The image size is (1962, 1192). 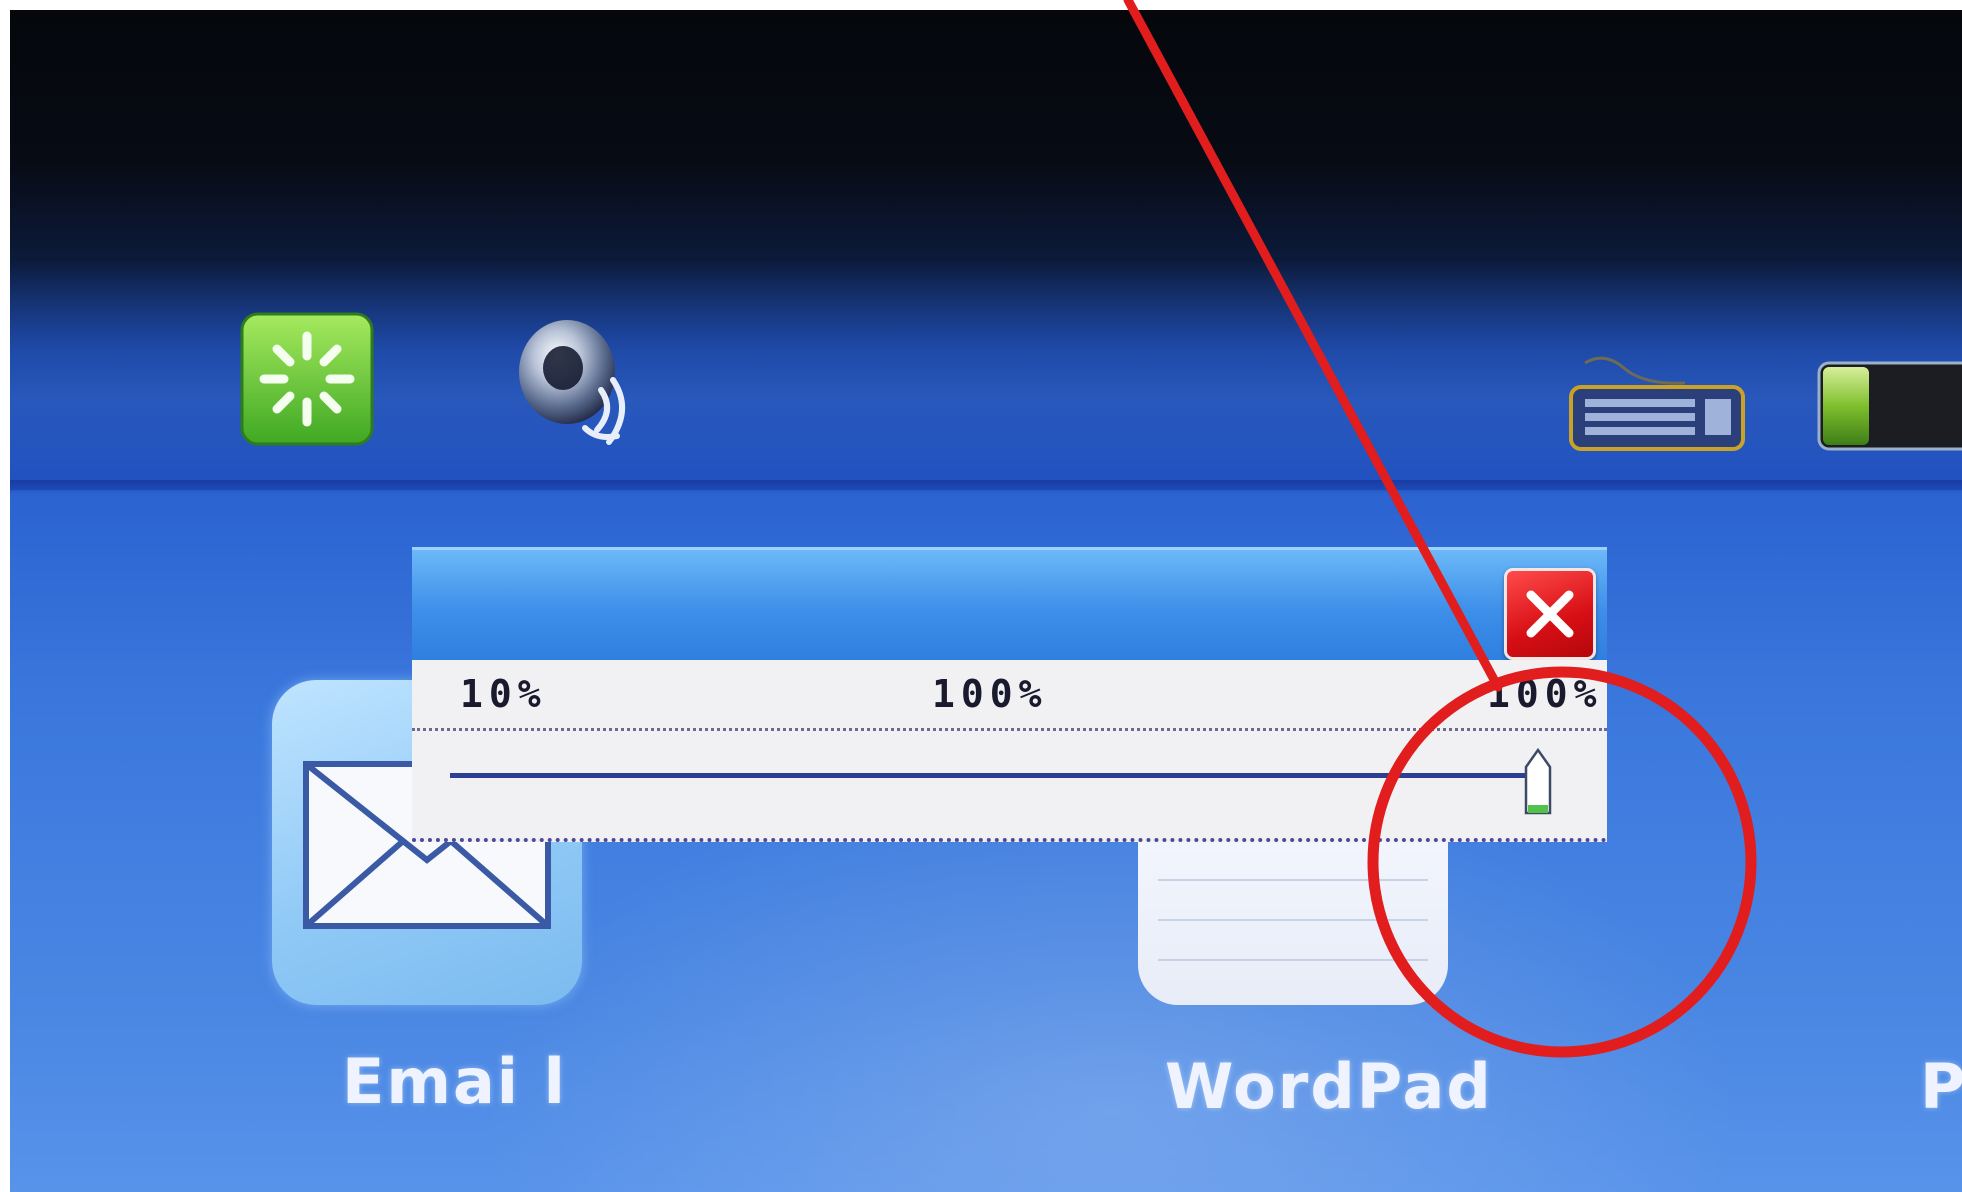 What do you see at coordinates (454, 1081) in the screenshot?
I see `email-app-label: Emai l` at bounding box center [454, 1081].